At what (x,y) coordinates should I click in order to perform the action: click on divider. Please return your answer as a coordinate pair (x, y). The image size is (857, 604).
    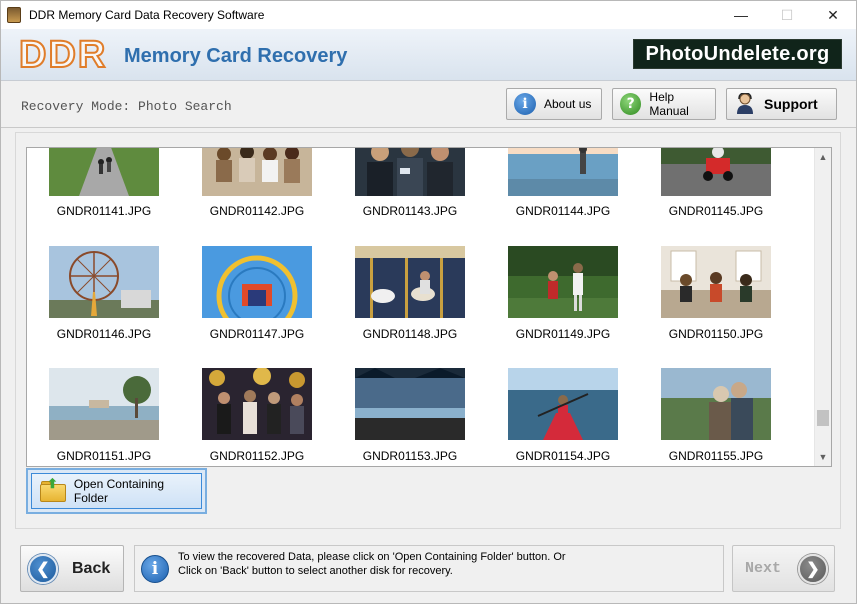
    Looking at the image, I should click on (428, 127).